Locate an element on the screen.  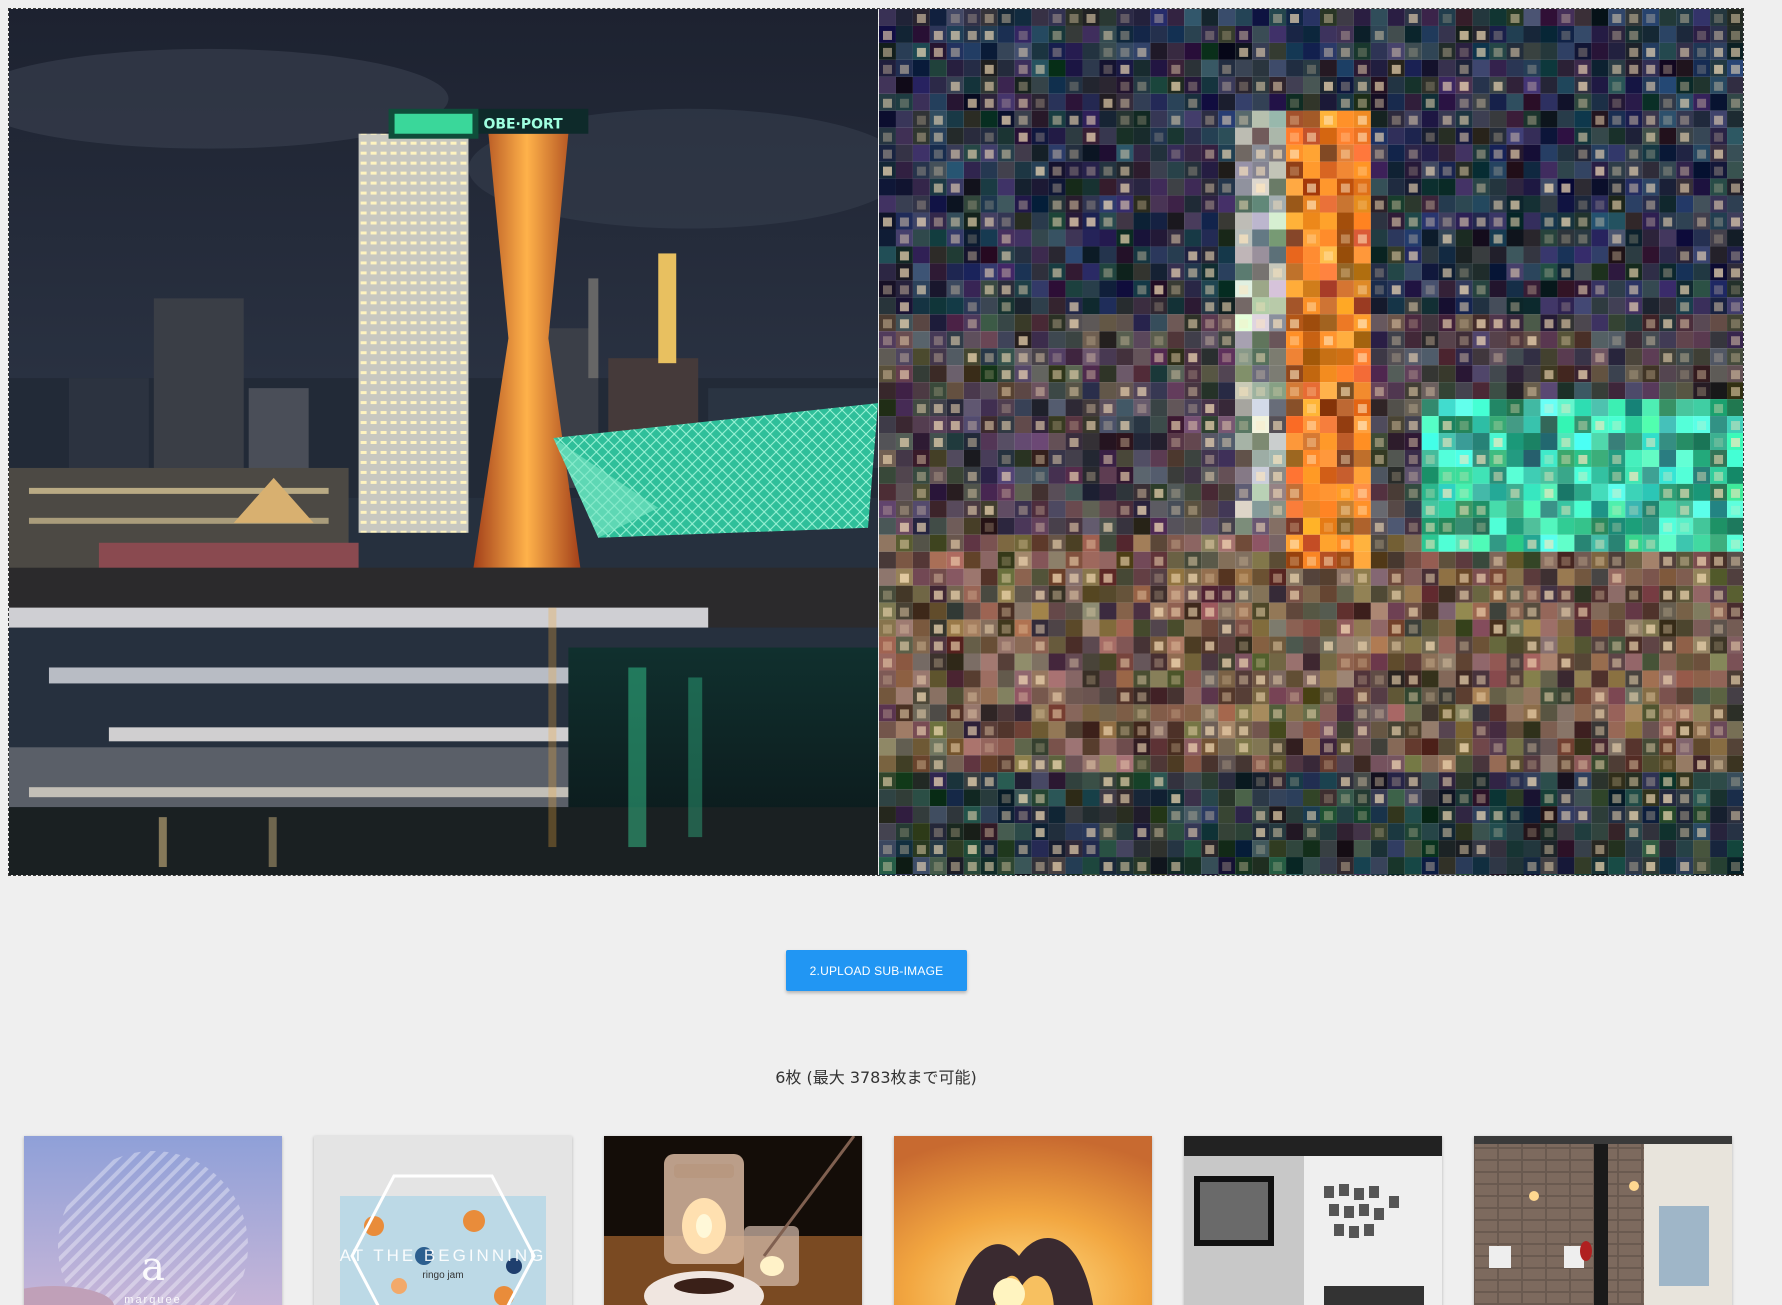
thumbnail-1-text: a is located at coordinates (153, 1267).